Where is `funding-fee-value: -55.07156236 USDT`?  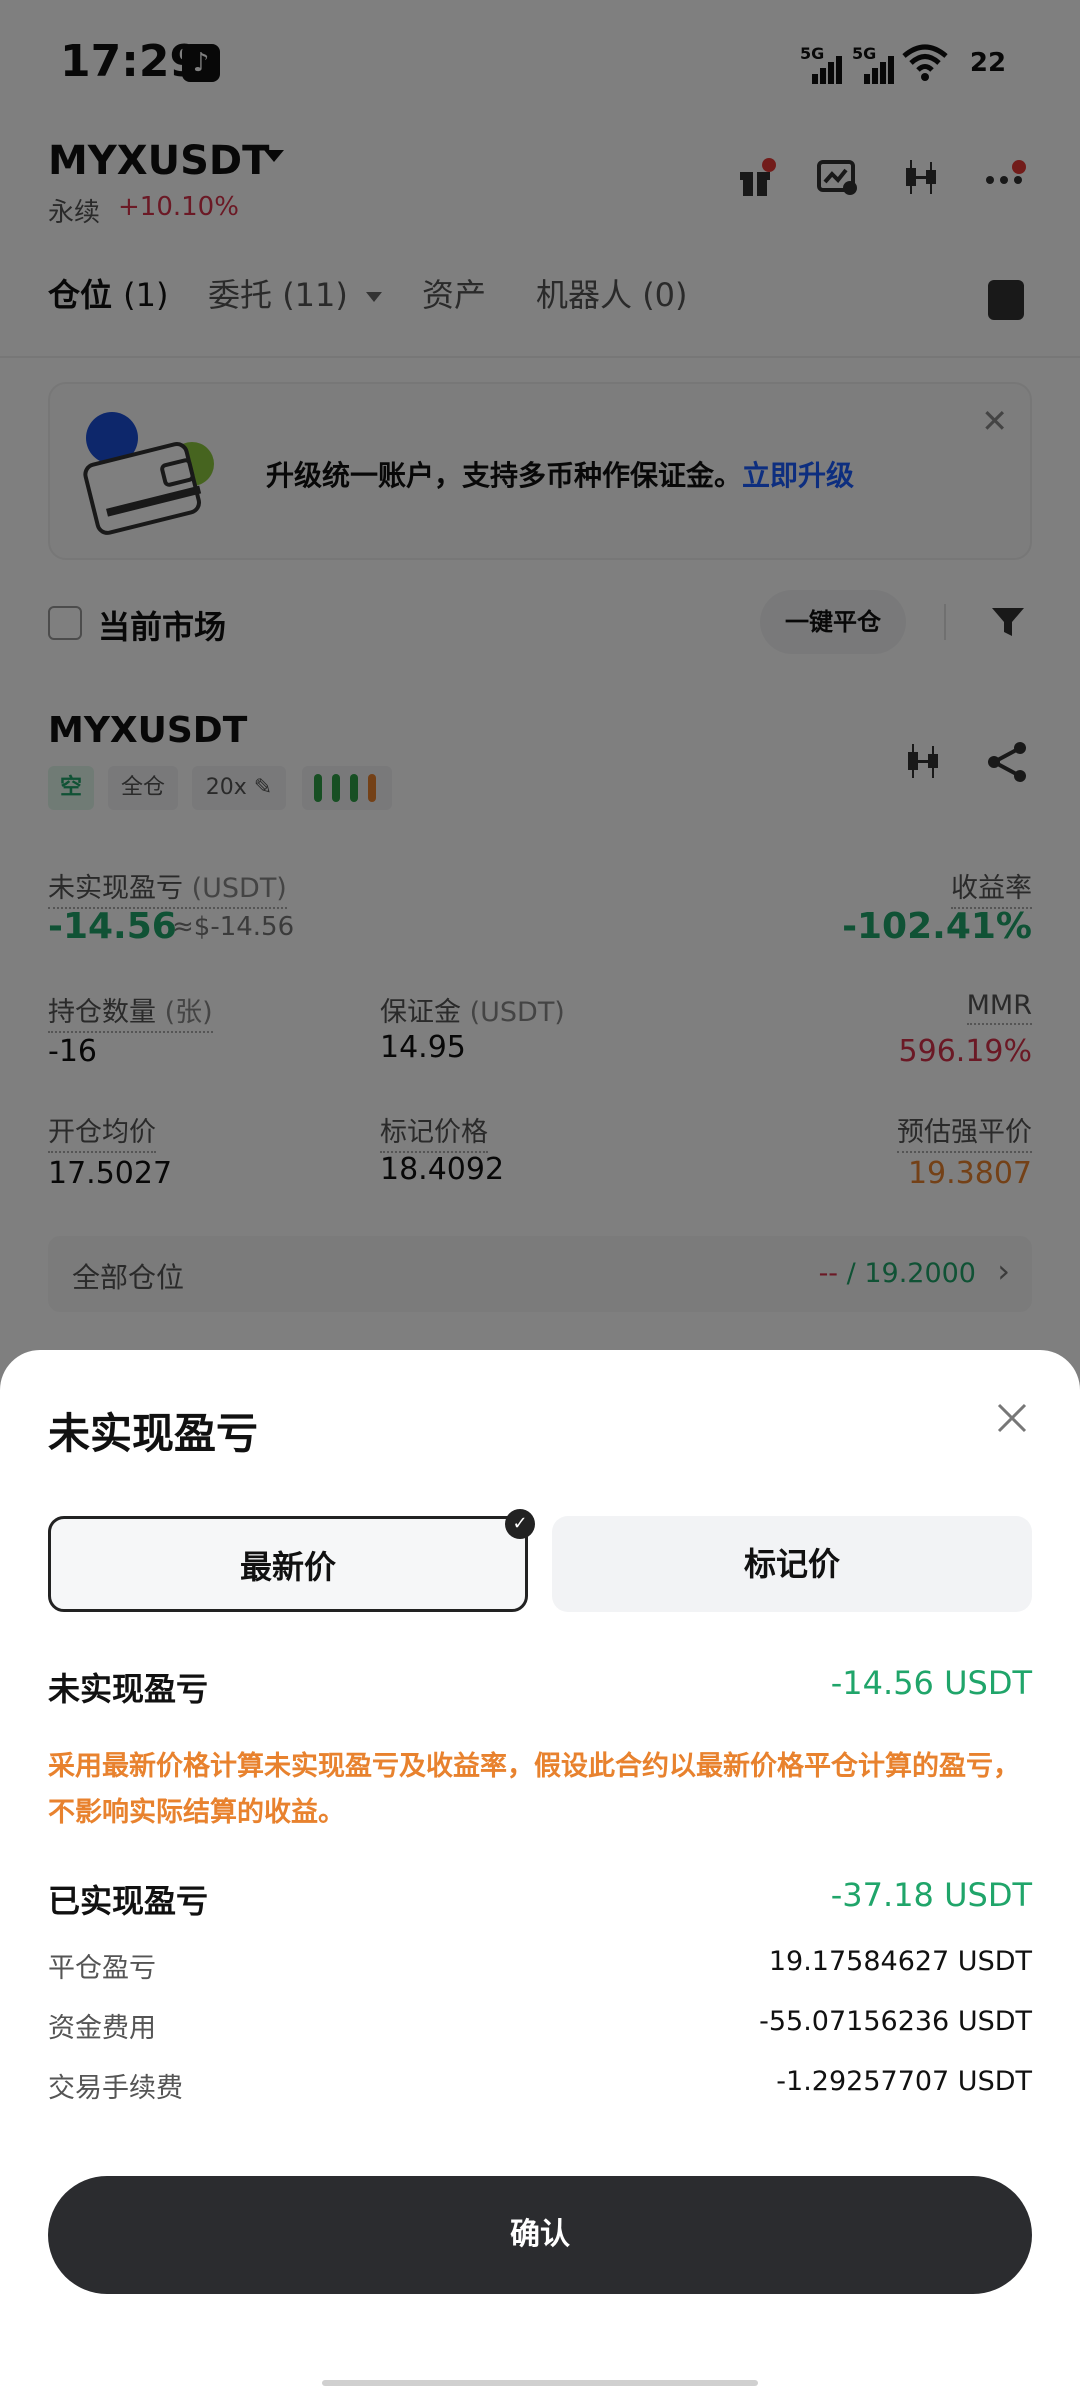 funding-fee-value: -55.07156236 USDT is located at coordinates (895, 2021).